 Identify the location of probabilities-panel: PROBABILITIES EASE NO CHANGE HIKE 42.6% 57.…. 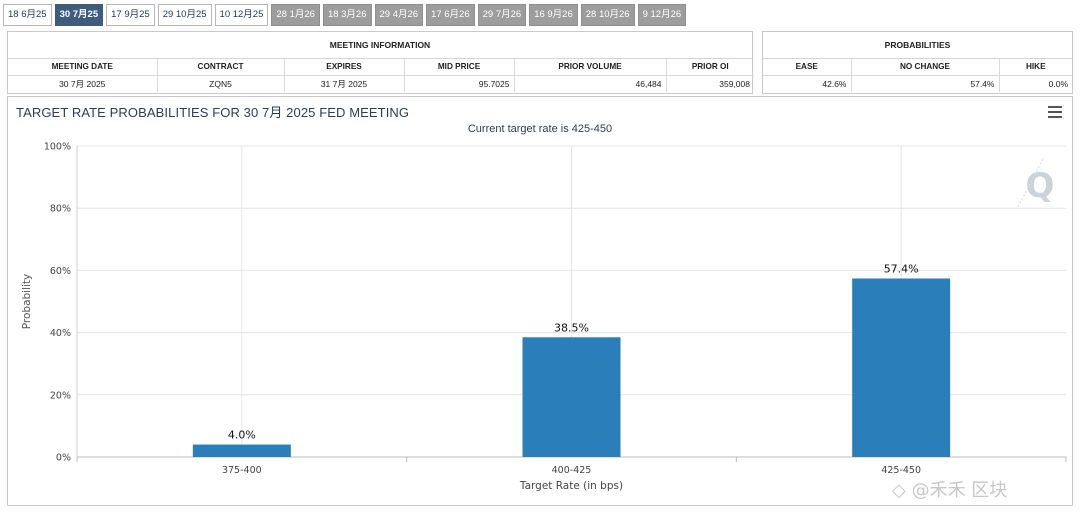
(917, 62).